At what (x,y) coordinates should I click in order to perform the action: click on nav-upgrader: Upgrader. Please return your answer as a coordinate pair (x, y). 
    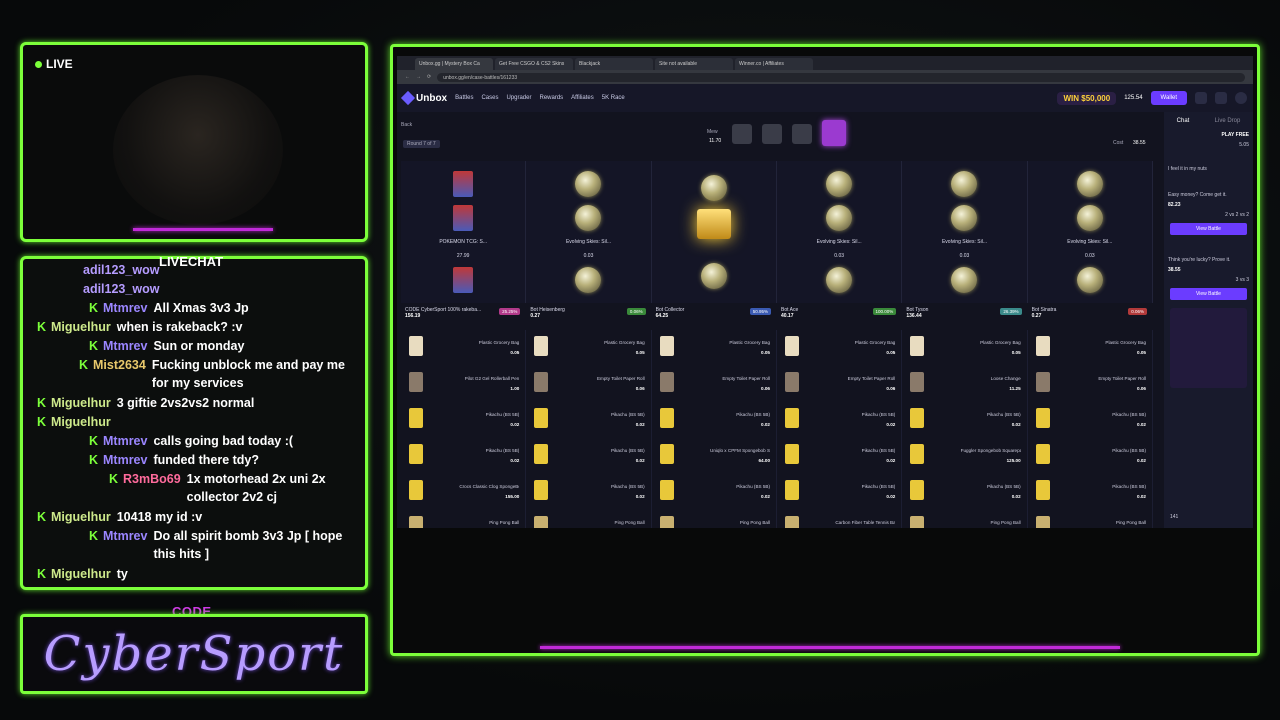
    Looking at the image, I should click on (518, 98).